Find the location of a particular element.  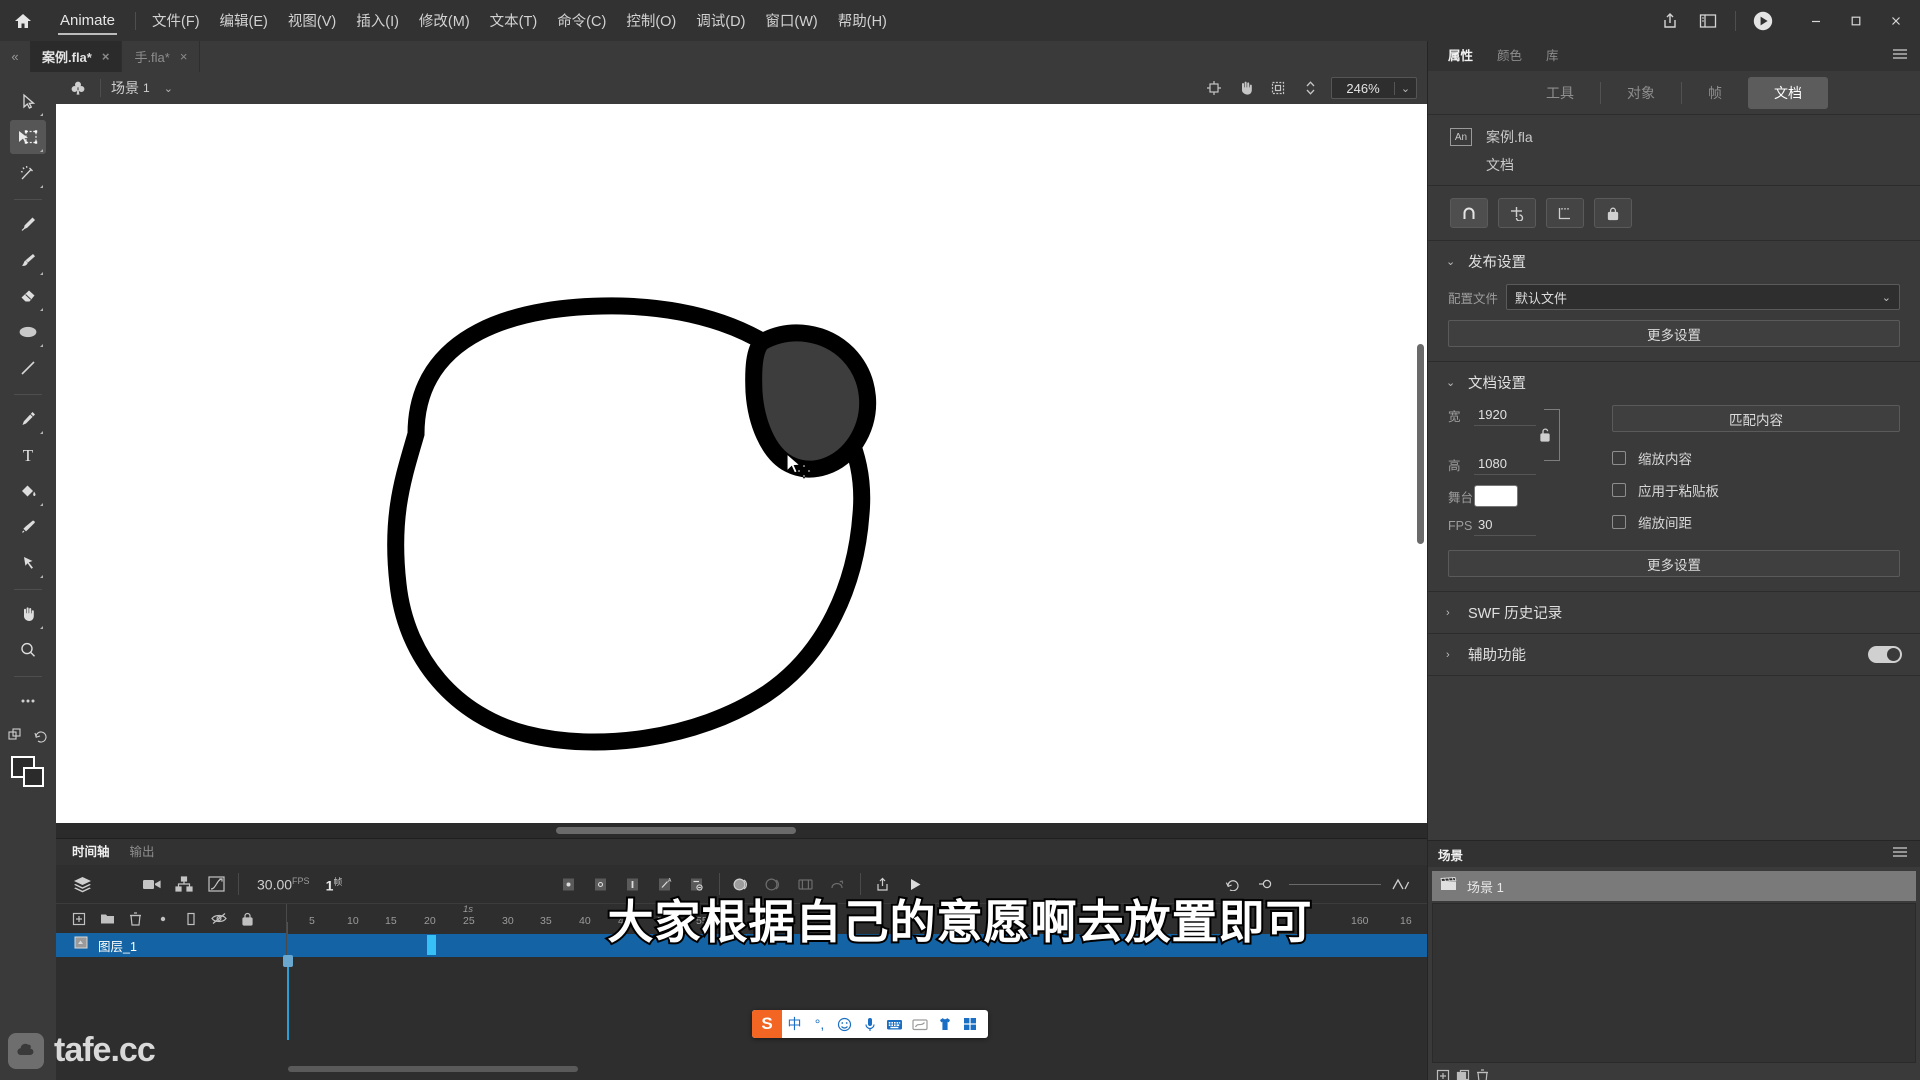

clip-content-icon is located at coordinates (1278, 88).